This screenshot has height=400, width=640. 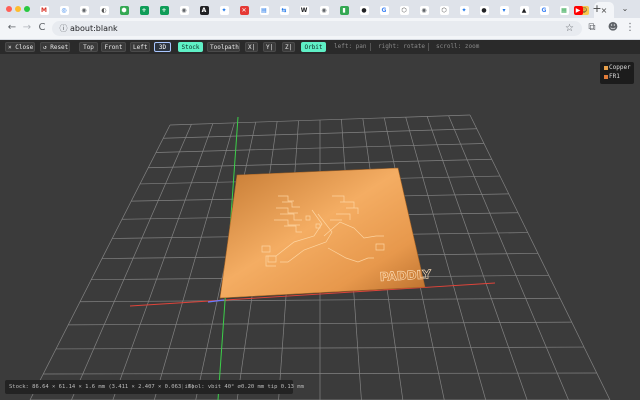 I want to click on toolpath-toggle: Toolpath, so click(x=223, y=47).